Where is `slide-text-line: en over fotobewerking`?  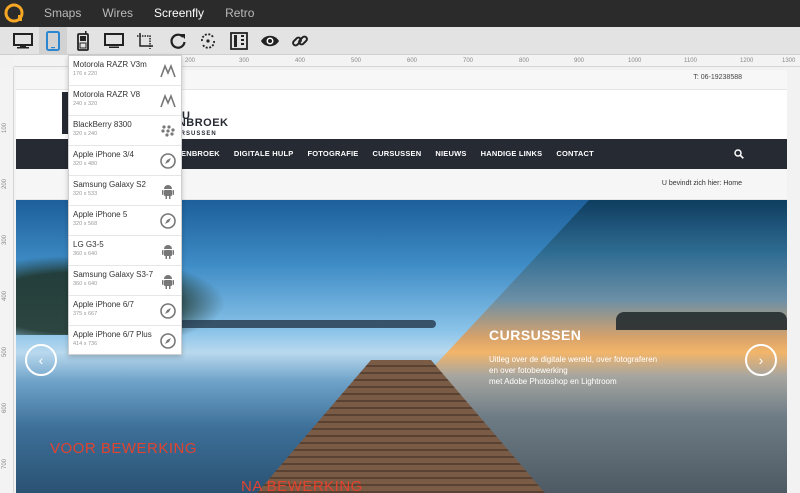
slide-text-line: en over fotobewerking is located at coordinates (528, 370).